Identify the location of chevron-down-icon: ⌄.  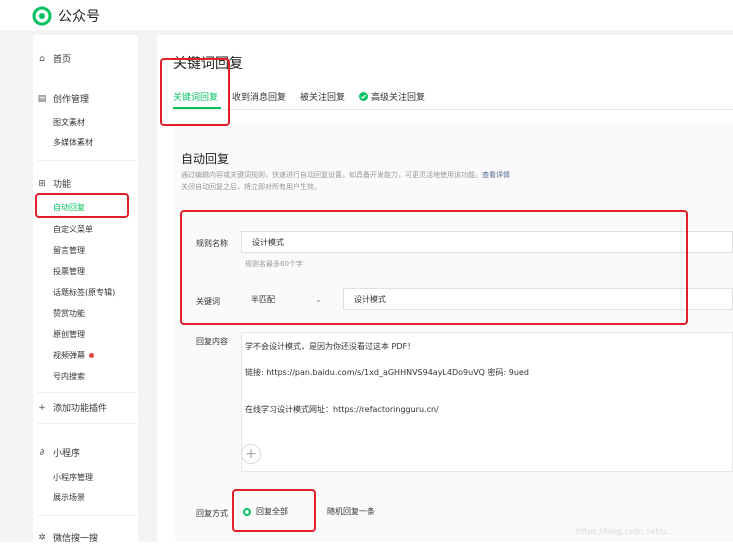
(318, 299).